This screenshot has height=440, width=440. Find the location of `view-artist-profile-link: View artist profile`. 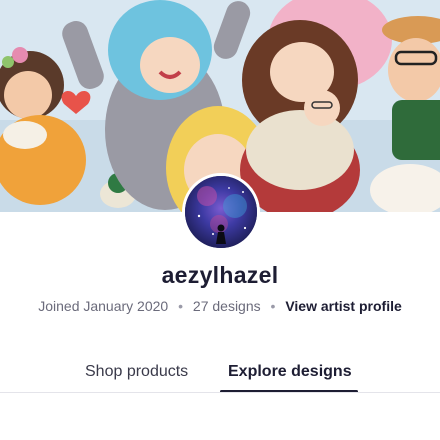

view-artist-profile-link: View artist profile is located at coordinates (343, 306).